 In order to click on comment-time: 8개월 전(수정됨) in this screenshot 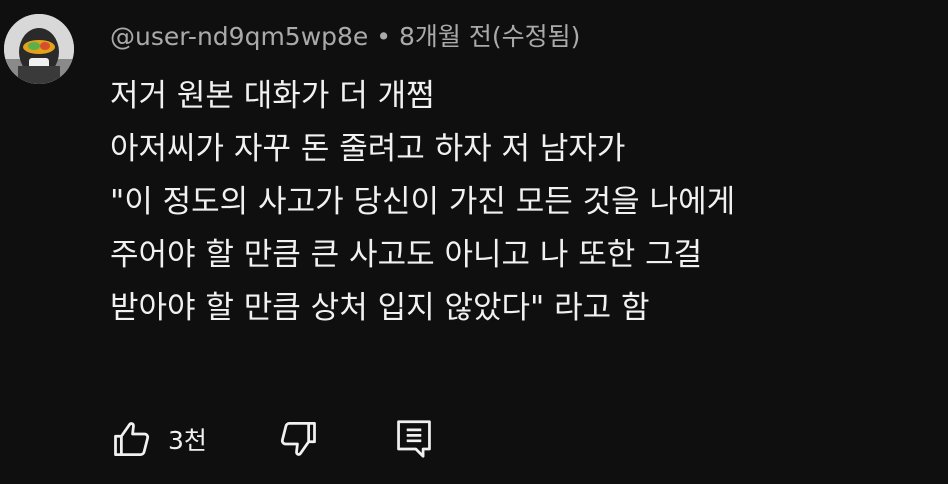, I will do `click(489, 36)`.